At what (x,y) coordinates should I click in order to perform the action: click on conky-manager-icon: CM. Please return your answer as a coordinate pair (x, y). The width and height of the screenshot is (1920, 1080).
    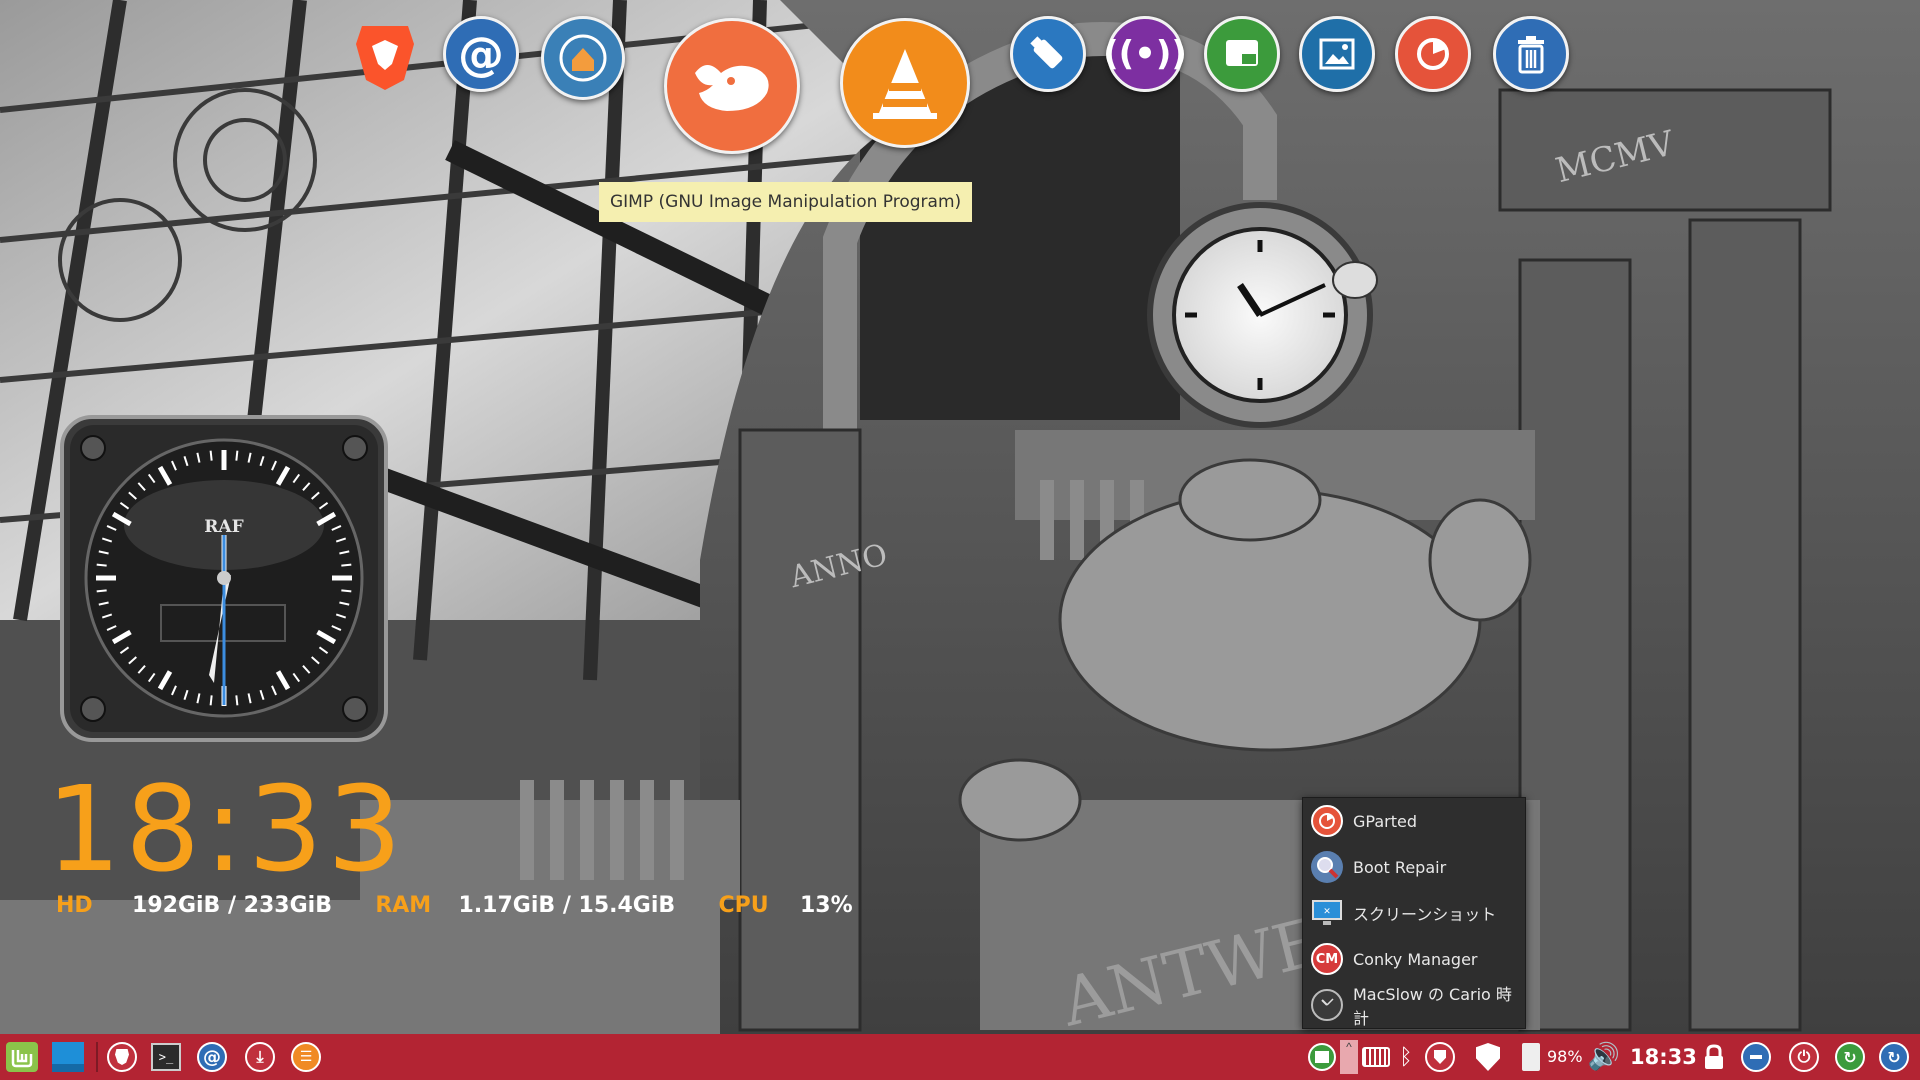
    Looking at the image, I should click on (1327, 959).